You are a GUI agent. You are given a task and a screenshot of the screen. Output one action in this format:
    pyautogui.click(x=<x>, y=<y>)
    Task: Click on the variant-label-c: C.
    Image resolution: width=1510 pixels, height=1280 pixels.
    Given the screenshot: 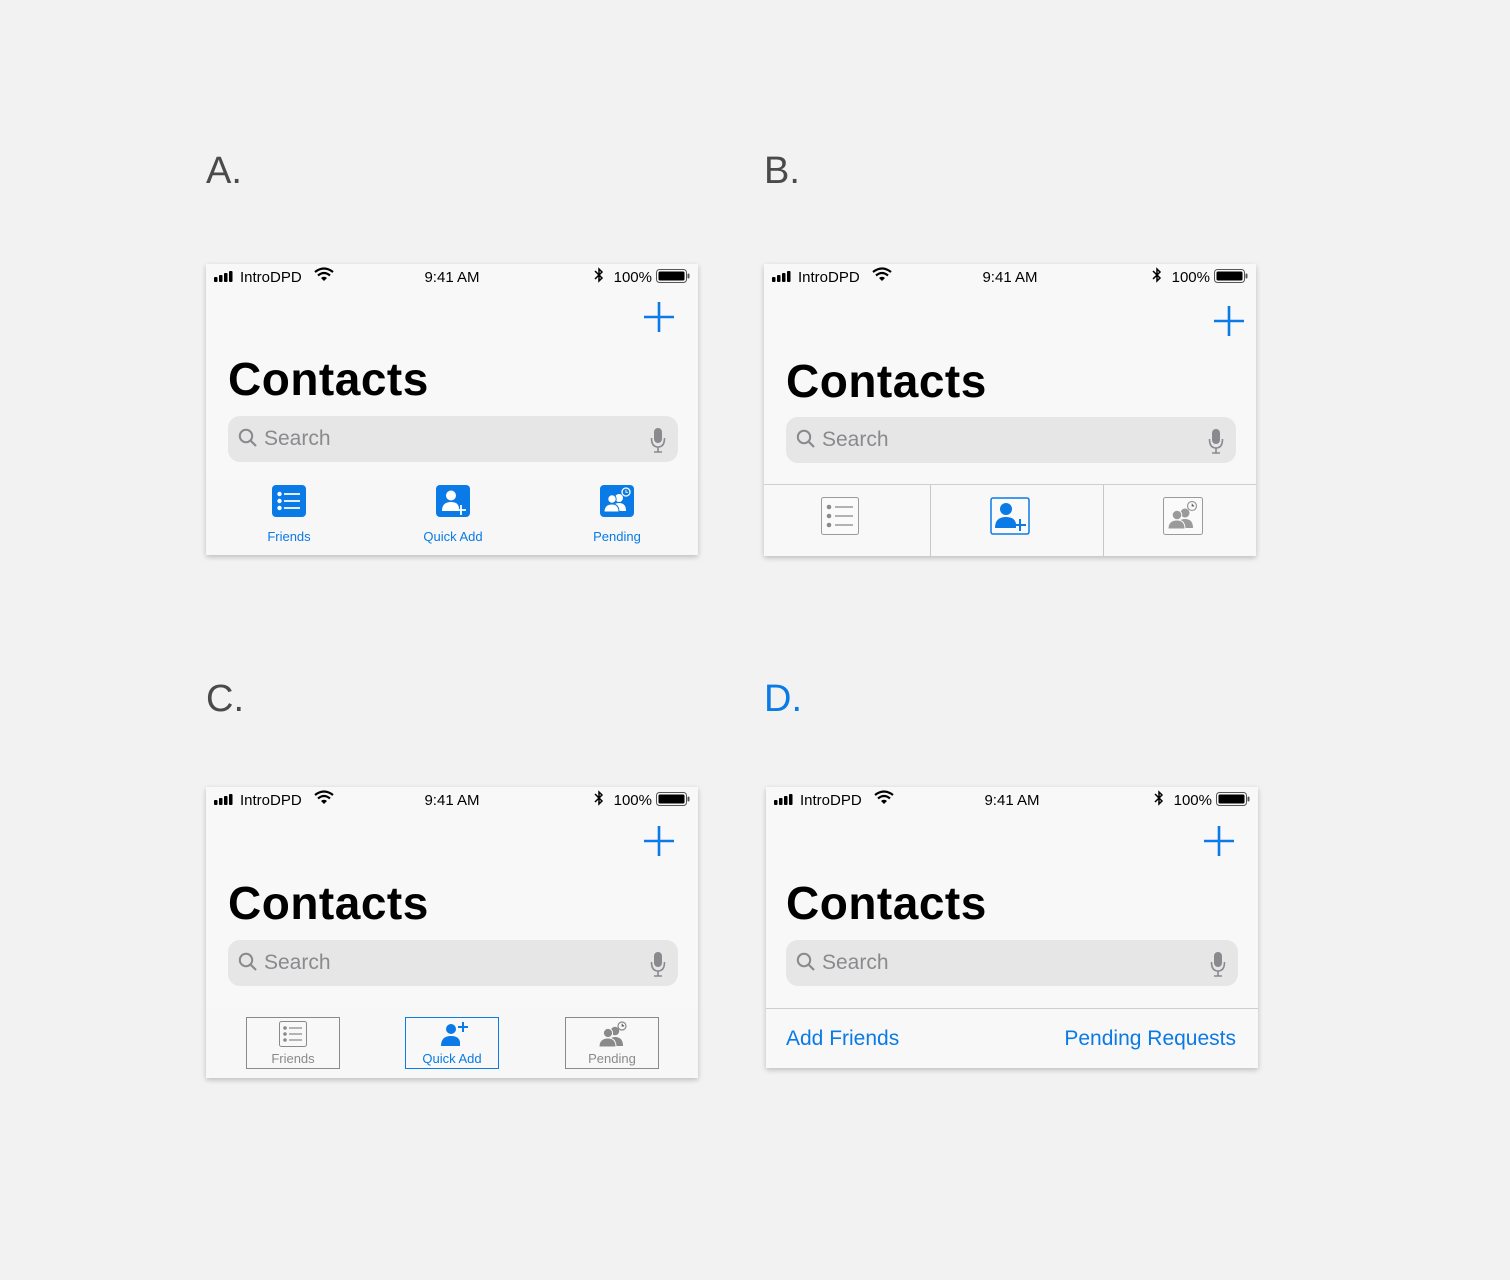 What is the action you would take?
    pyautogui.click(x=225, y=699)
    